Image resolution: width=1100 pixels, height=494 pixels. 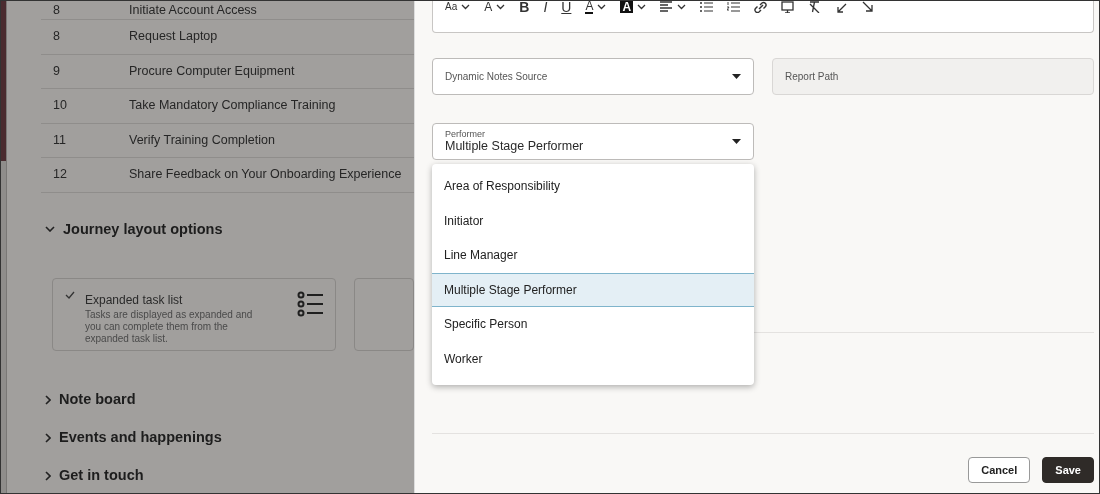 I want to click on dropdown-option: Multiple Stage Performer, so click(x=593, y=289).